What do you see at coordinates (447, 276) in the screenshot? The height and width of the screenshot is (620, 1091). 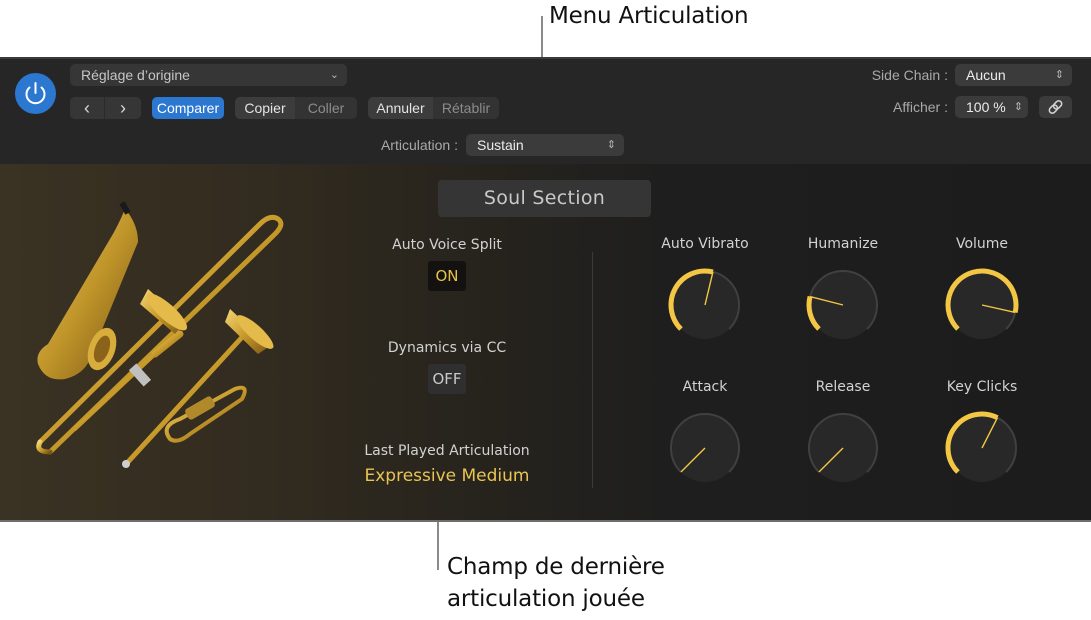 I see `auto-voice-split-toggle: ON` at bounding box center [447, 276].